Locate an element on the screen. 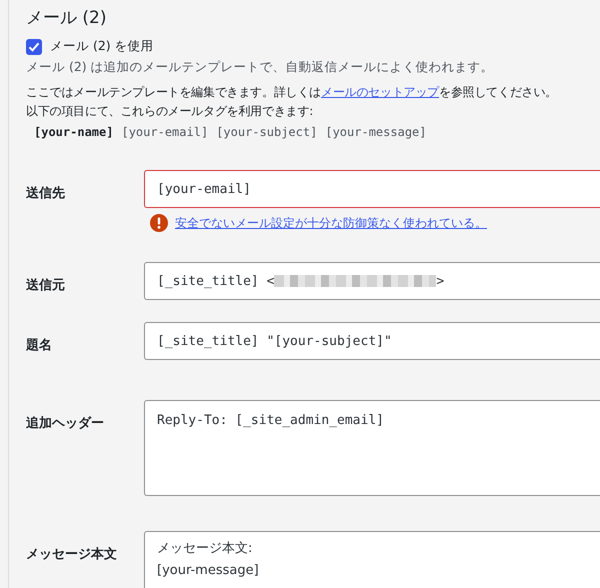 This screenshot has width=600, height=588. section-title: メール (2) is located at coordinates (66, 18).